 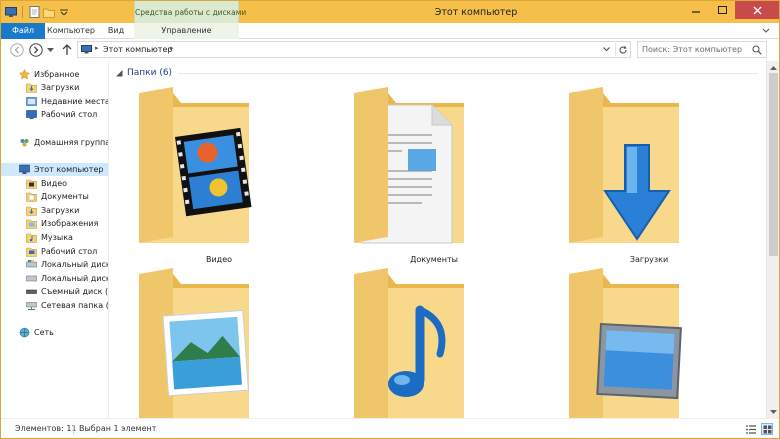 What do you see at coordinates (390, 31) in the screenshot?
I see `ribbon-tab-bar: Файл Компьютер Вид Управление` at bounding box center [390, 31].